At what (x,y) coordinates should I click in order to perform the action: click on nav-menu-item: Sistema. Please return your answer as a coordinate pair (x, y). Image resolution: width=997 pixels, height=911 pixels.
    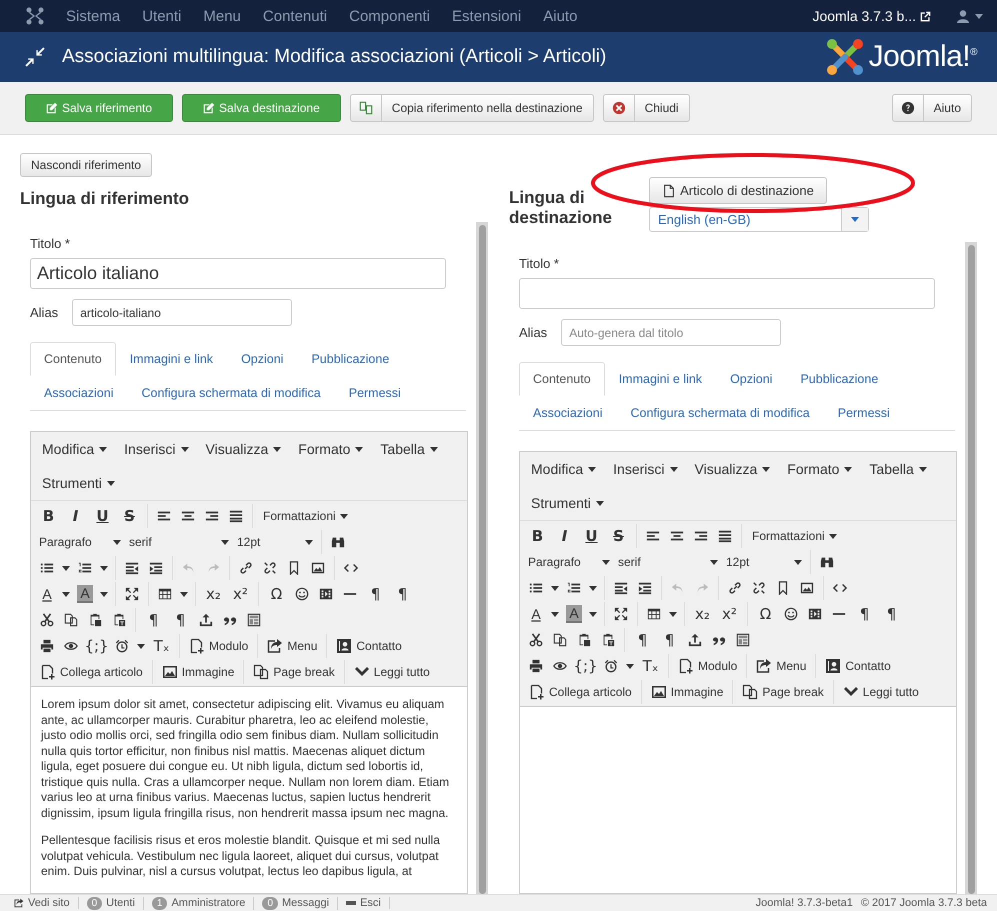
    Looking at the image, I should click on (93, 16).